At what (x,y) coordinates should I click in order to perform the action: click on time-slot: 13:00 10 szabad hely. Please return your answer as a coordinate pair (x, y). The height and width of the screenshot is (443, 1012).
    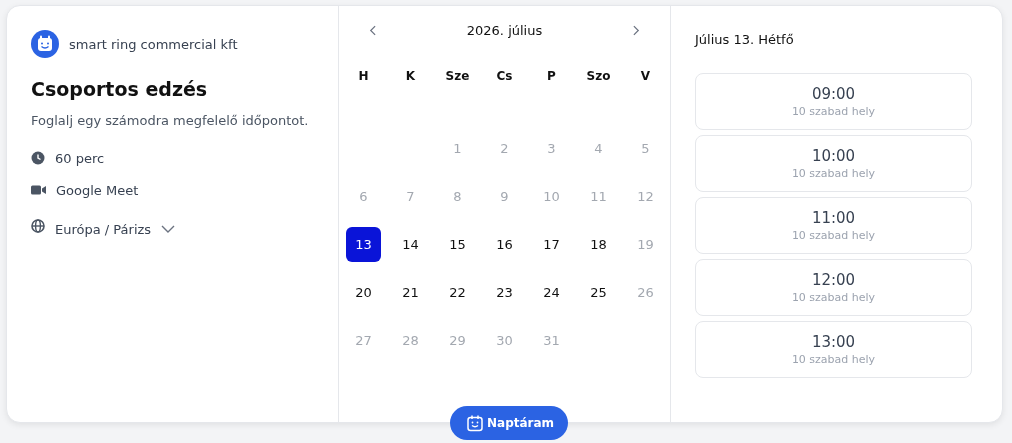
    Looking at the image, I should click on (833, 349).